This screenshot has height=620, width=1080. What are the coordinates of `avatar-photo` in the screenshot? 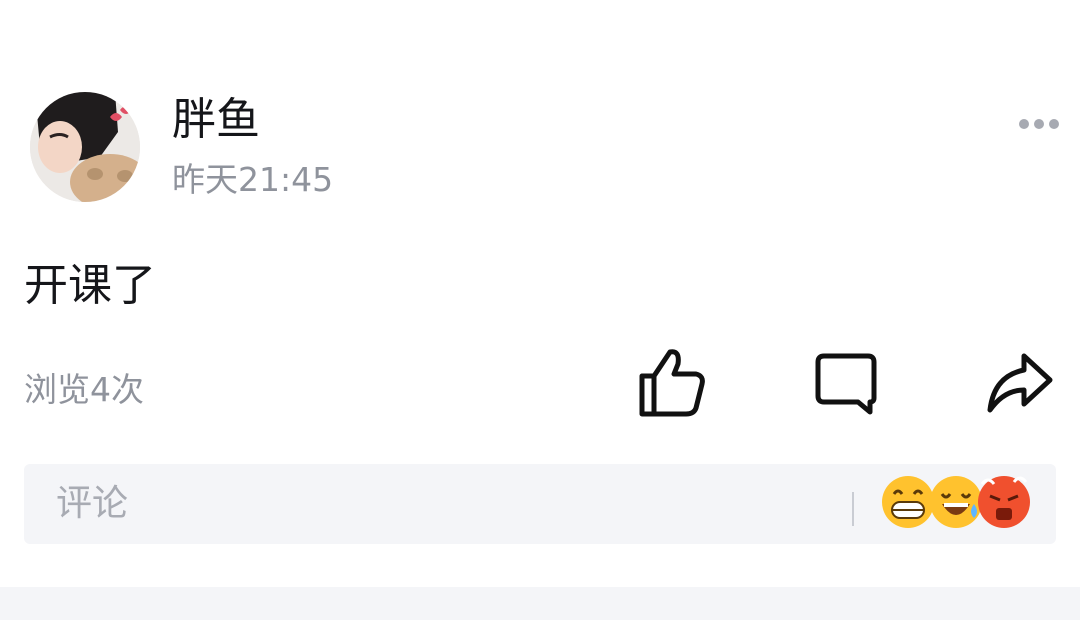 It's located at (85, 147).